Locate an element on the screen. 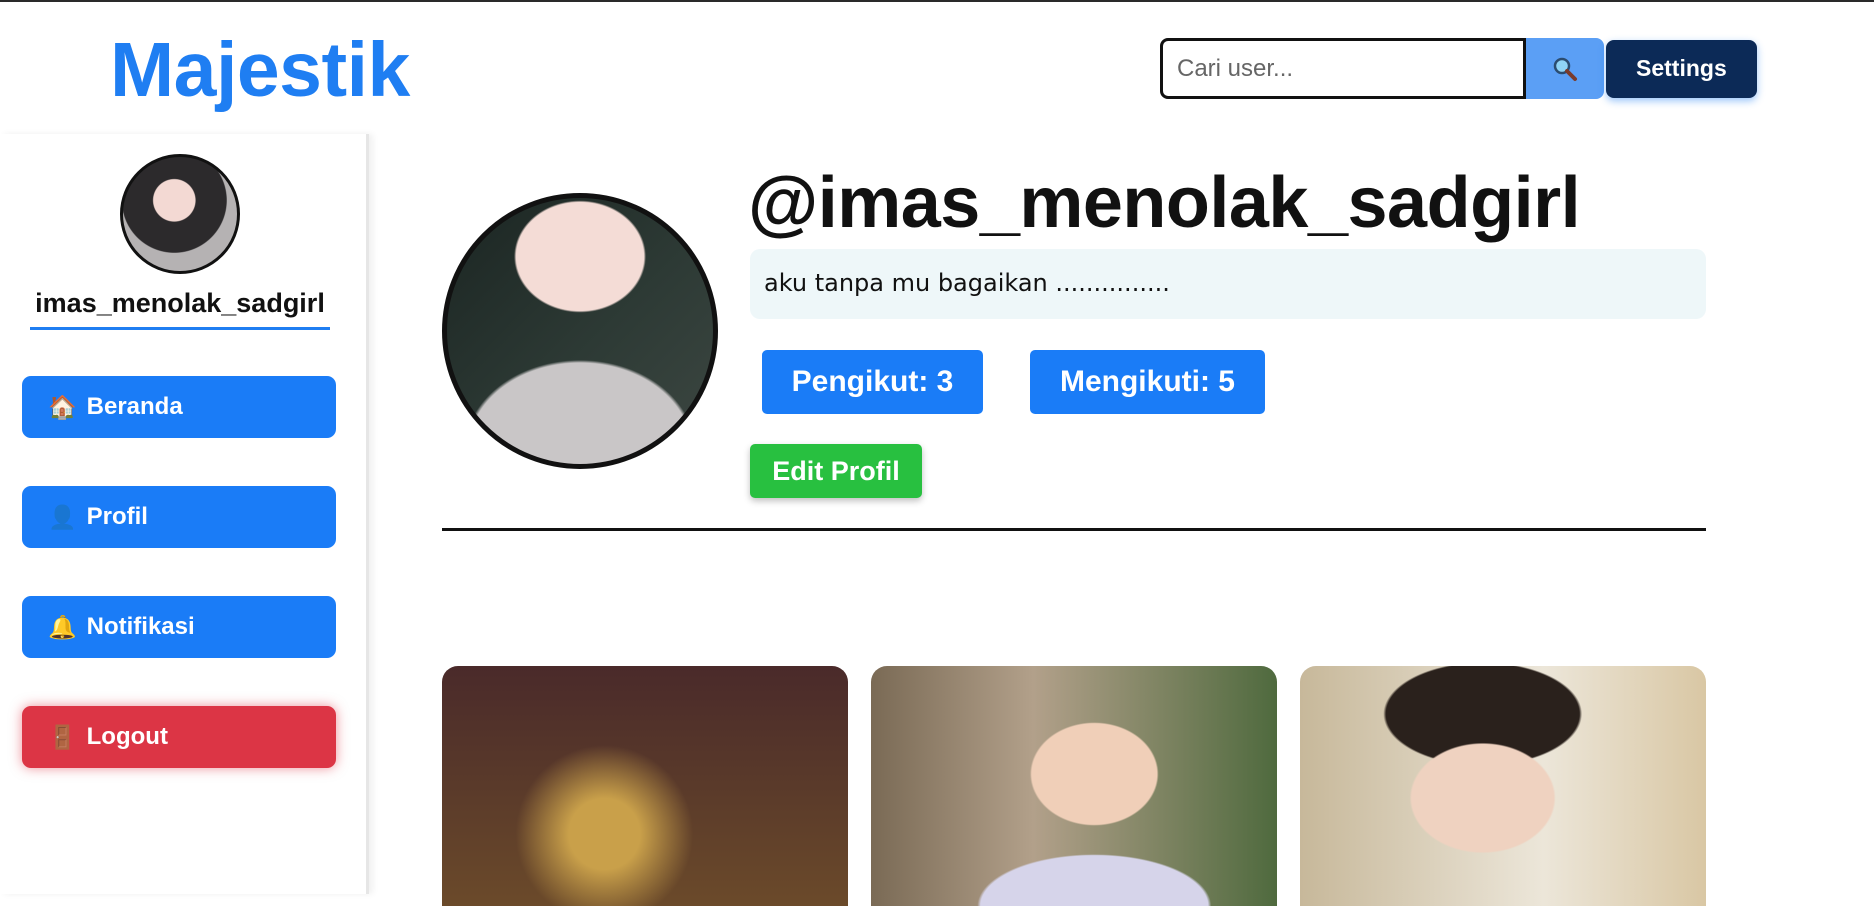 The width and height of the screenshot is (1874, 906). search-input is located at coordinates (1343, 68).